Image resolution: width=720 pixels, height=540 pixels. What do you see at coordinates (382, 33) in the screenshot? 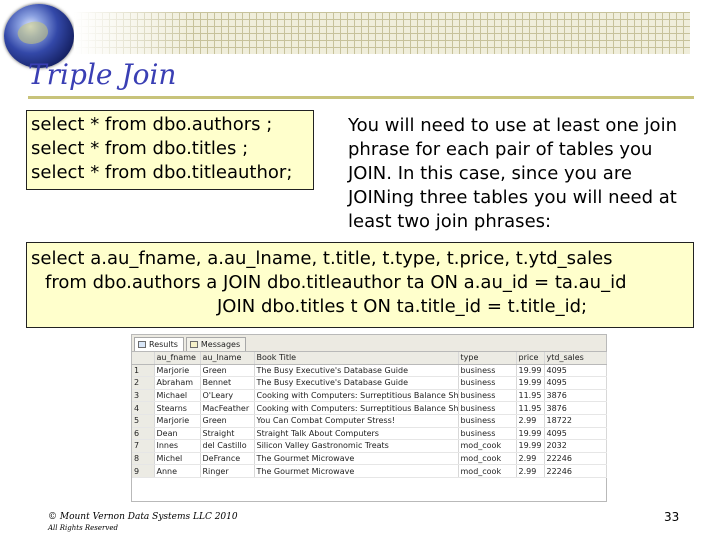
I see `header-decoration` at bounding box center [382, 33].